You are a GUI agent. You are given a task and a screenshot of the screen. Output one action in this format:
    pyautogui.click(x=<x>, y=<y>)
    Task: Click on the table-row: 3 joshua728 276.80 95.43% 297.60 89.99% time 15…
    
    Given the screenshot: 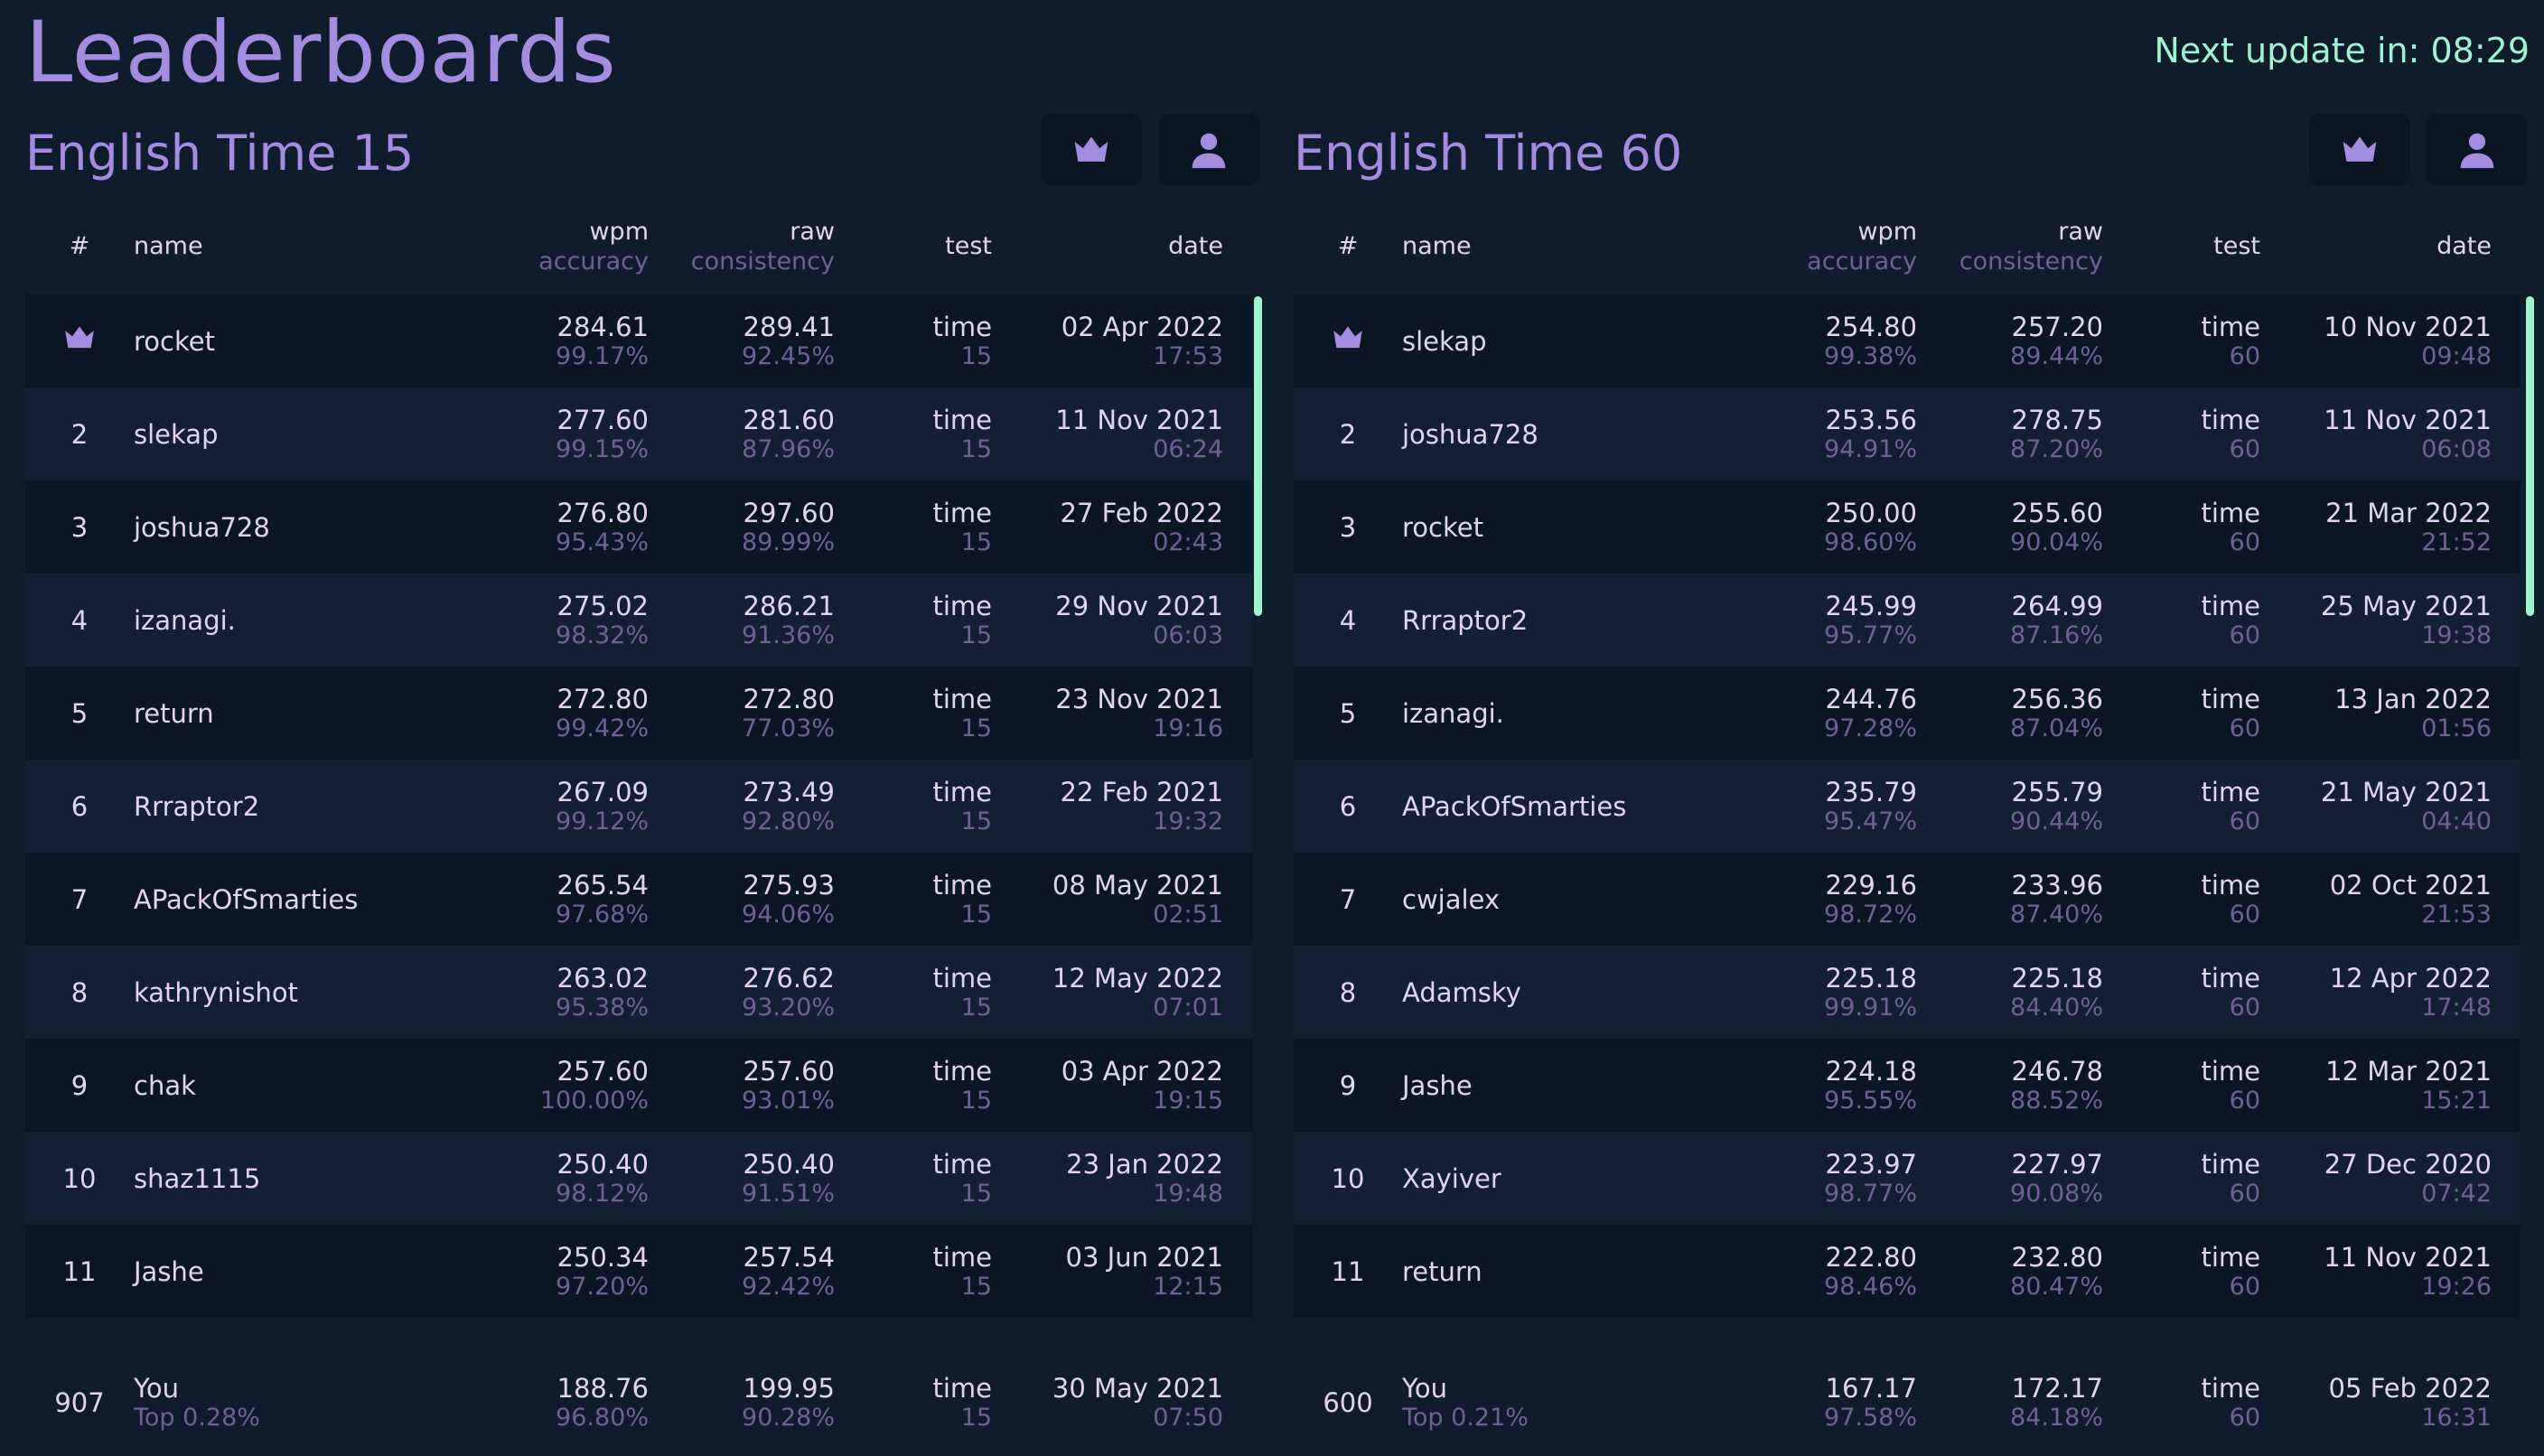 What is the action you would take?
    pyautogui.click(x=638, y=528)
    